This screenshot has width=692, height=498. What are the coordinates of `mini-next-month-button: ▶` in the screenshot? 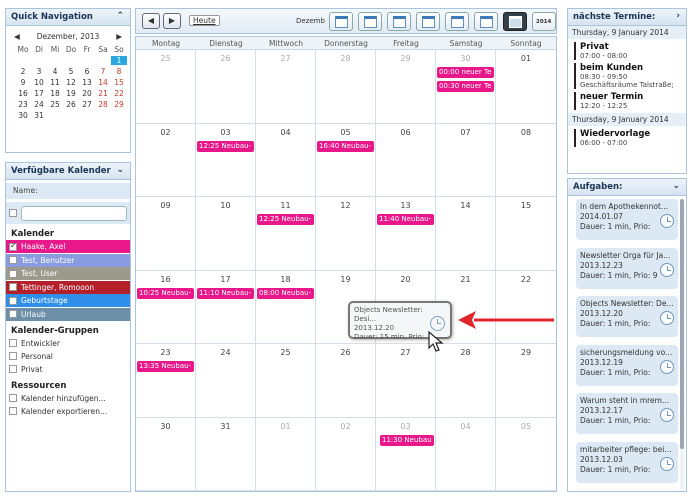 It's located at (119, 36).